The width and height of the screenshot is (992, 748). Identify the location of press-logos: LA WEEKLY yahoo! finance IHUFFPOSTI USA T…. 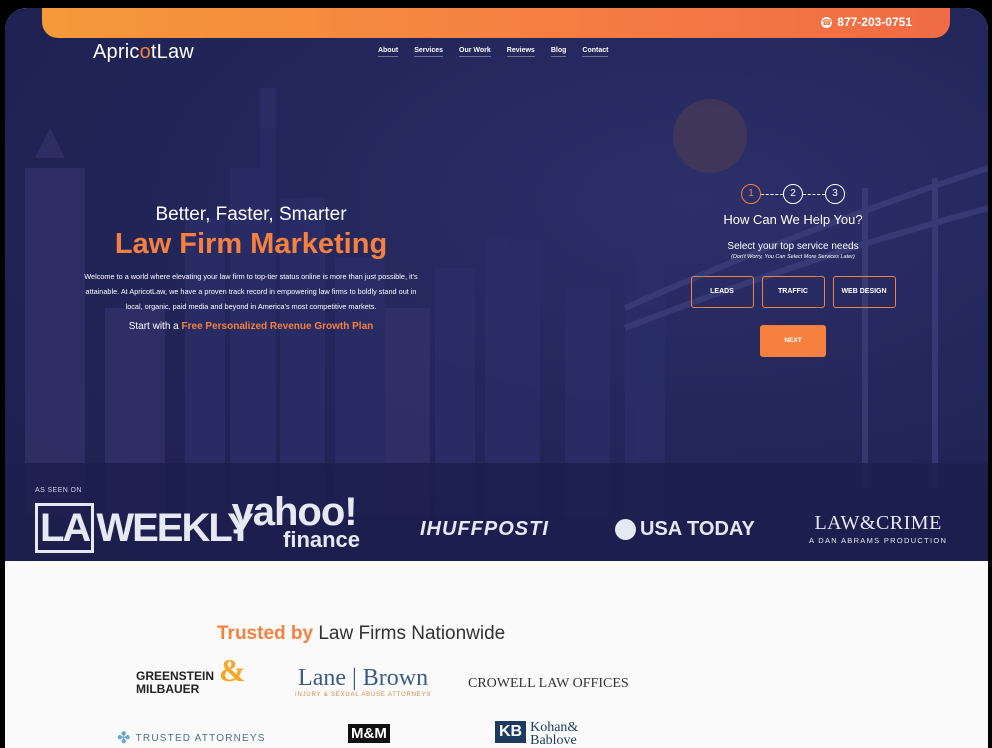
(496, 524).